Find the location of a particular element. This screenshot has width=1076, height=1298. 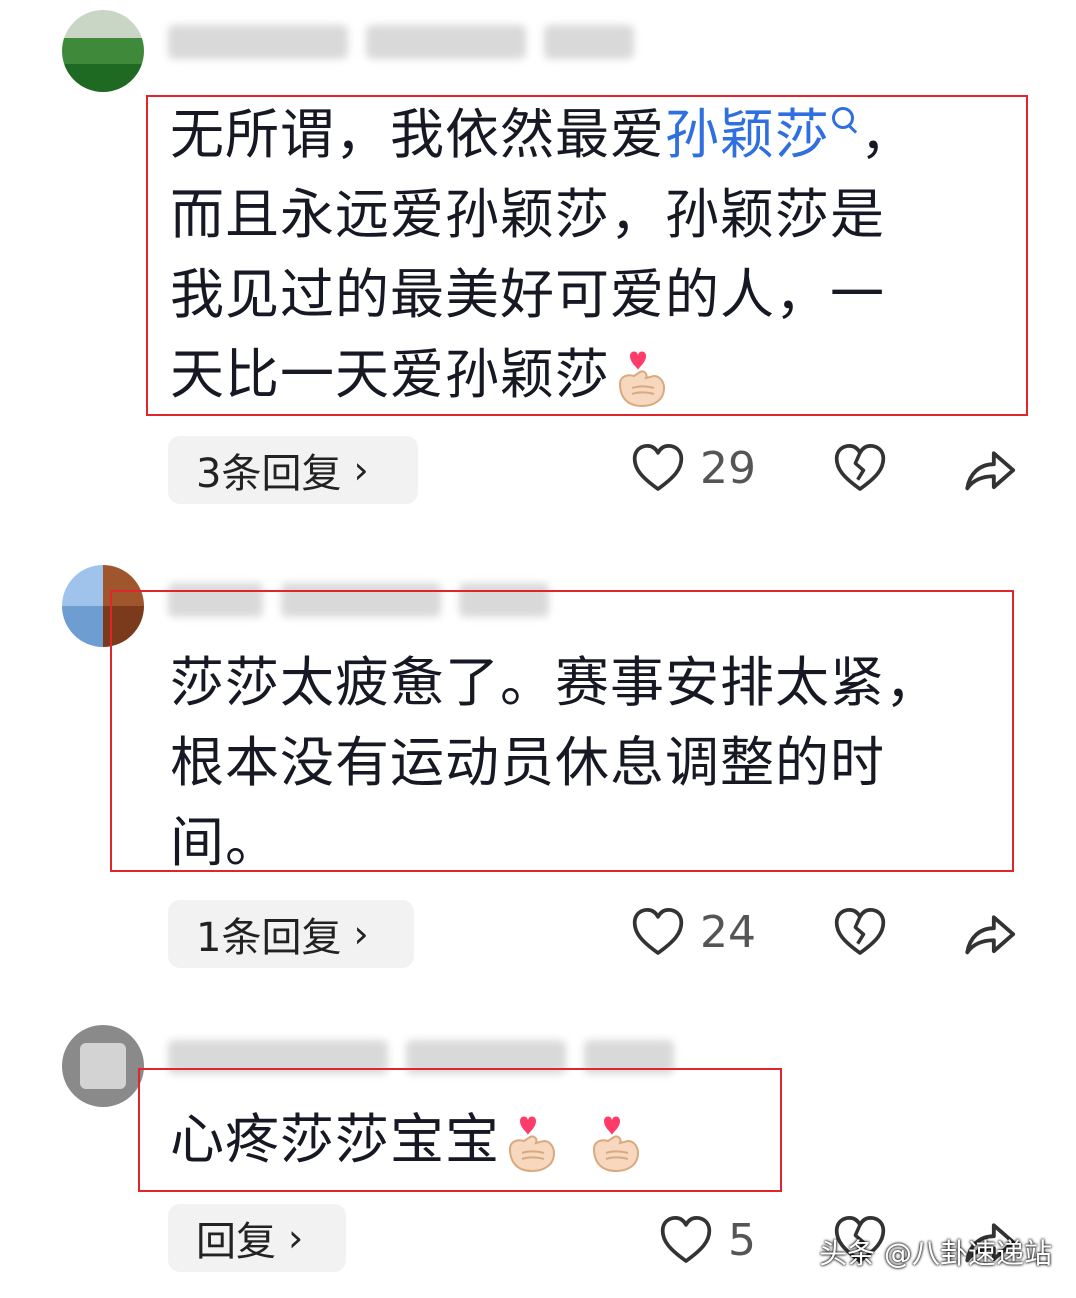

comment-text: 间。 is located at coordinates (225, 842).